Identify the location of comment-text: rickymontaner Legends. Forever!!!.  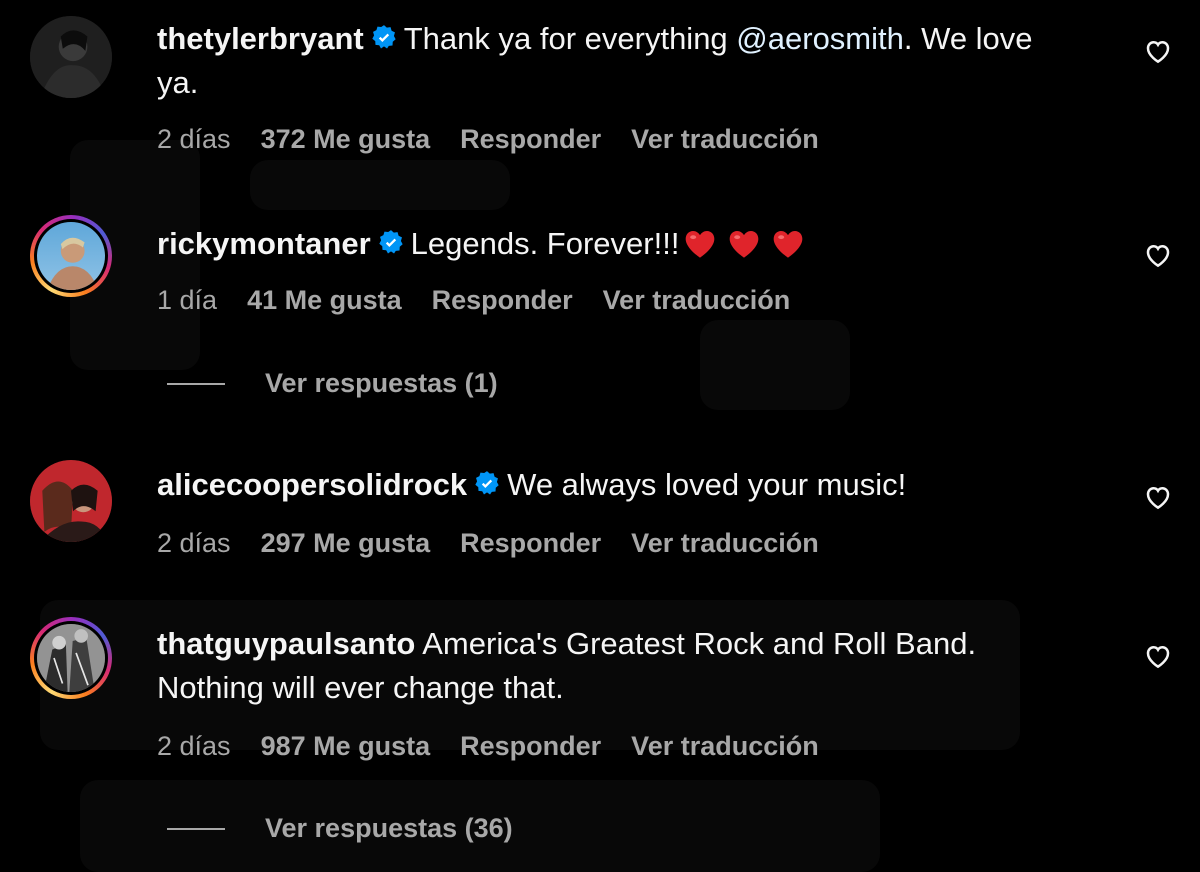
(607, 244).